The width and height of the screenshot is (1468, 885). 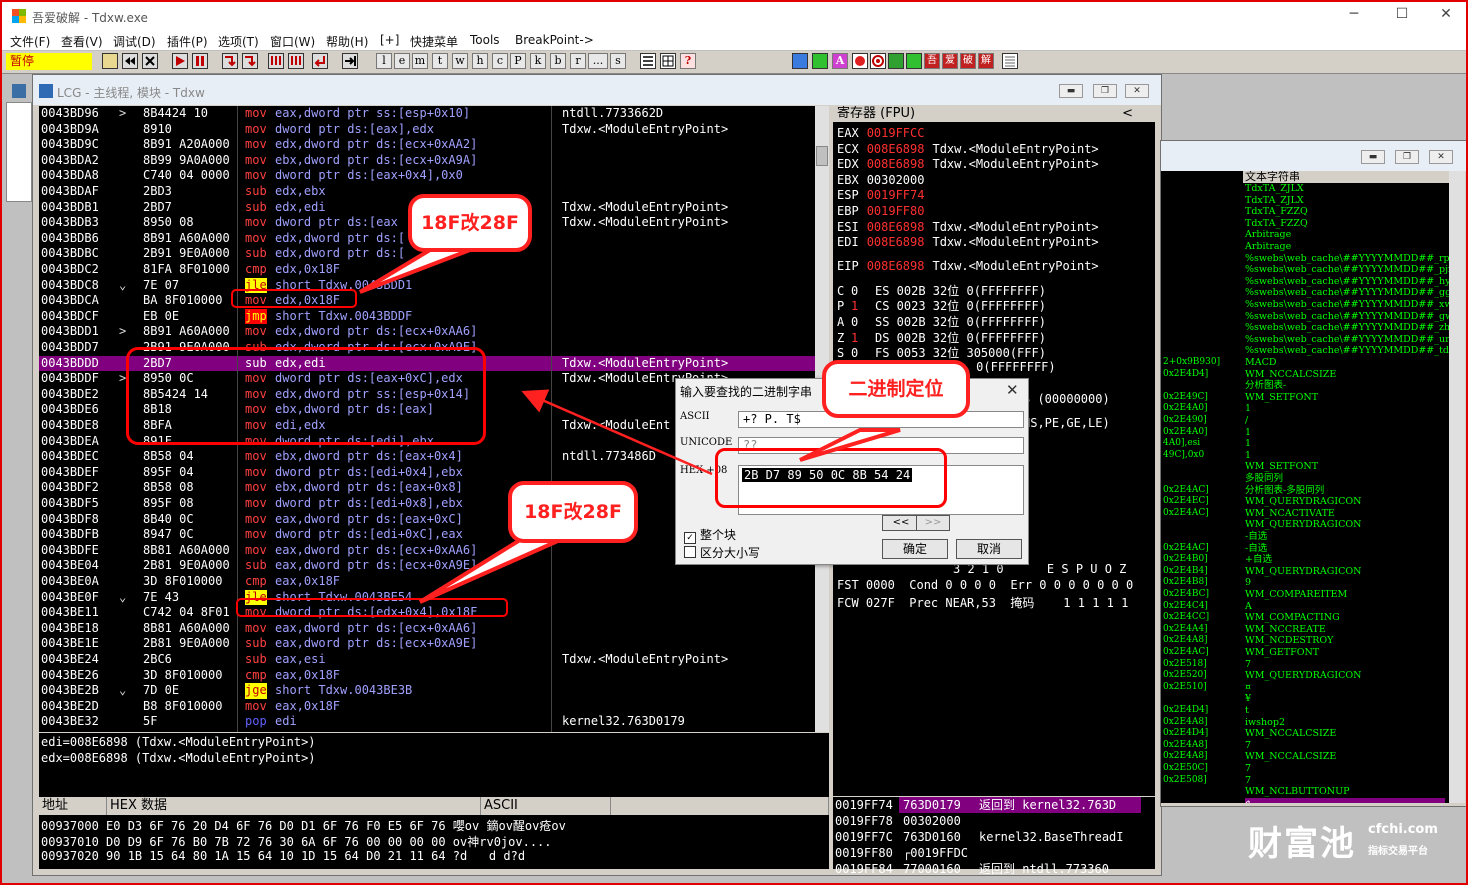 What do you see at coordinates (968, 149) in the screenshot?
I see `register-line: ECX 008E6898 Tdxw.<ModuleEntryPoint>` at bounding box center [968, 149].